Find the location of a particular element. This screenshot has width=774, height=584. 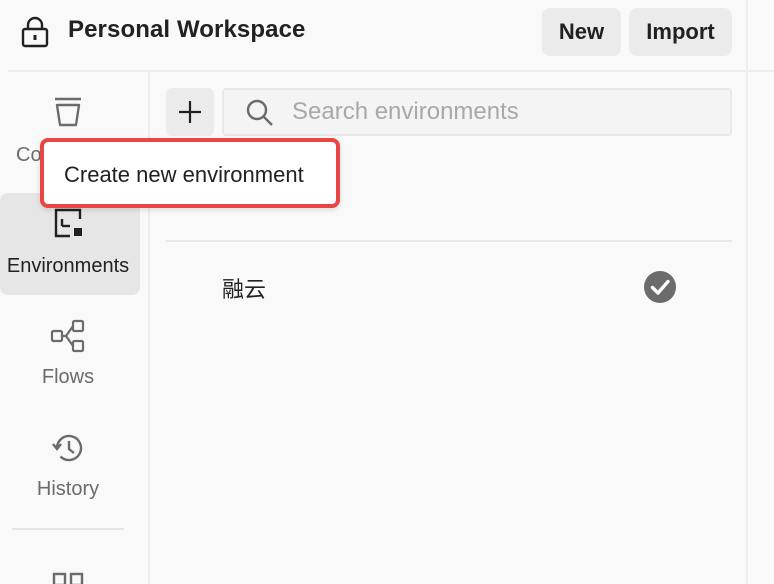

panel-right-border is located at coordinates (747, 292).